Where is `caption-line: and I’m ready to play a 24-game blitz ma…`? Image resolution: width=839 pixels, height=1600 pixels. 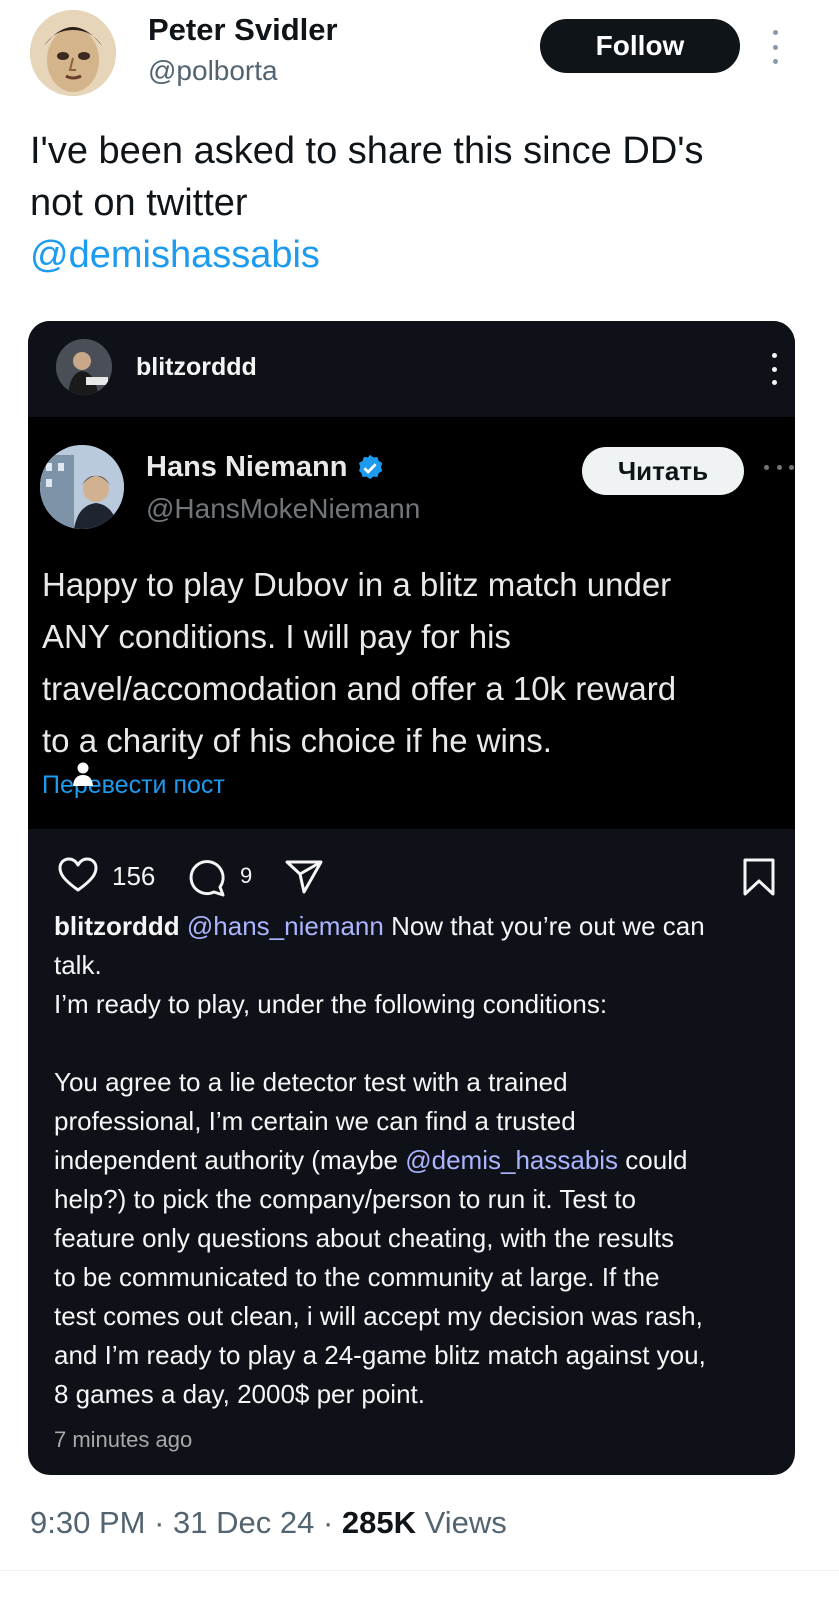
caption-line: and I’m ready to play a 24-game blitz ma… is located at coordinates (380, 1355).